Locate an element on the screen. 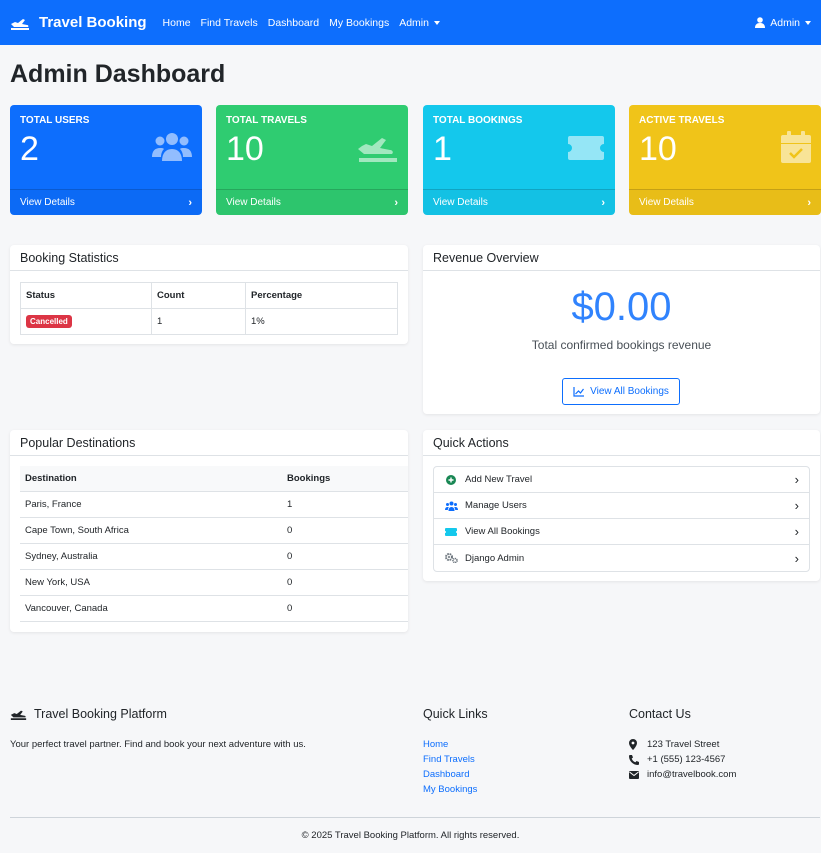 The width and height of the screenshot is (821, 853). destination-cell: Cape Town, South Africa is located at coordinates (151, 530).